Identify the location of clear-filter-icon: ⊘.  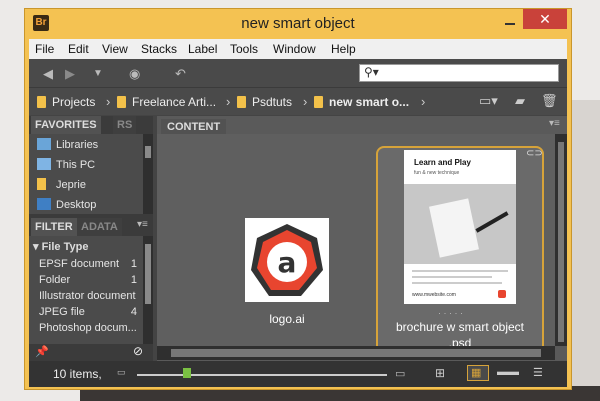
(138, 351).